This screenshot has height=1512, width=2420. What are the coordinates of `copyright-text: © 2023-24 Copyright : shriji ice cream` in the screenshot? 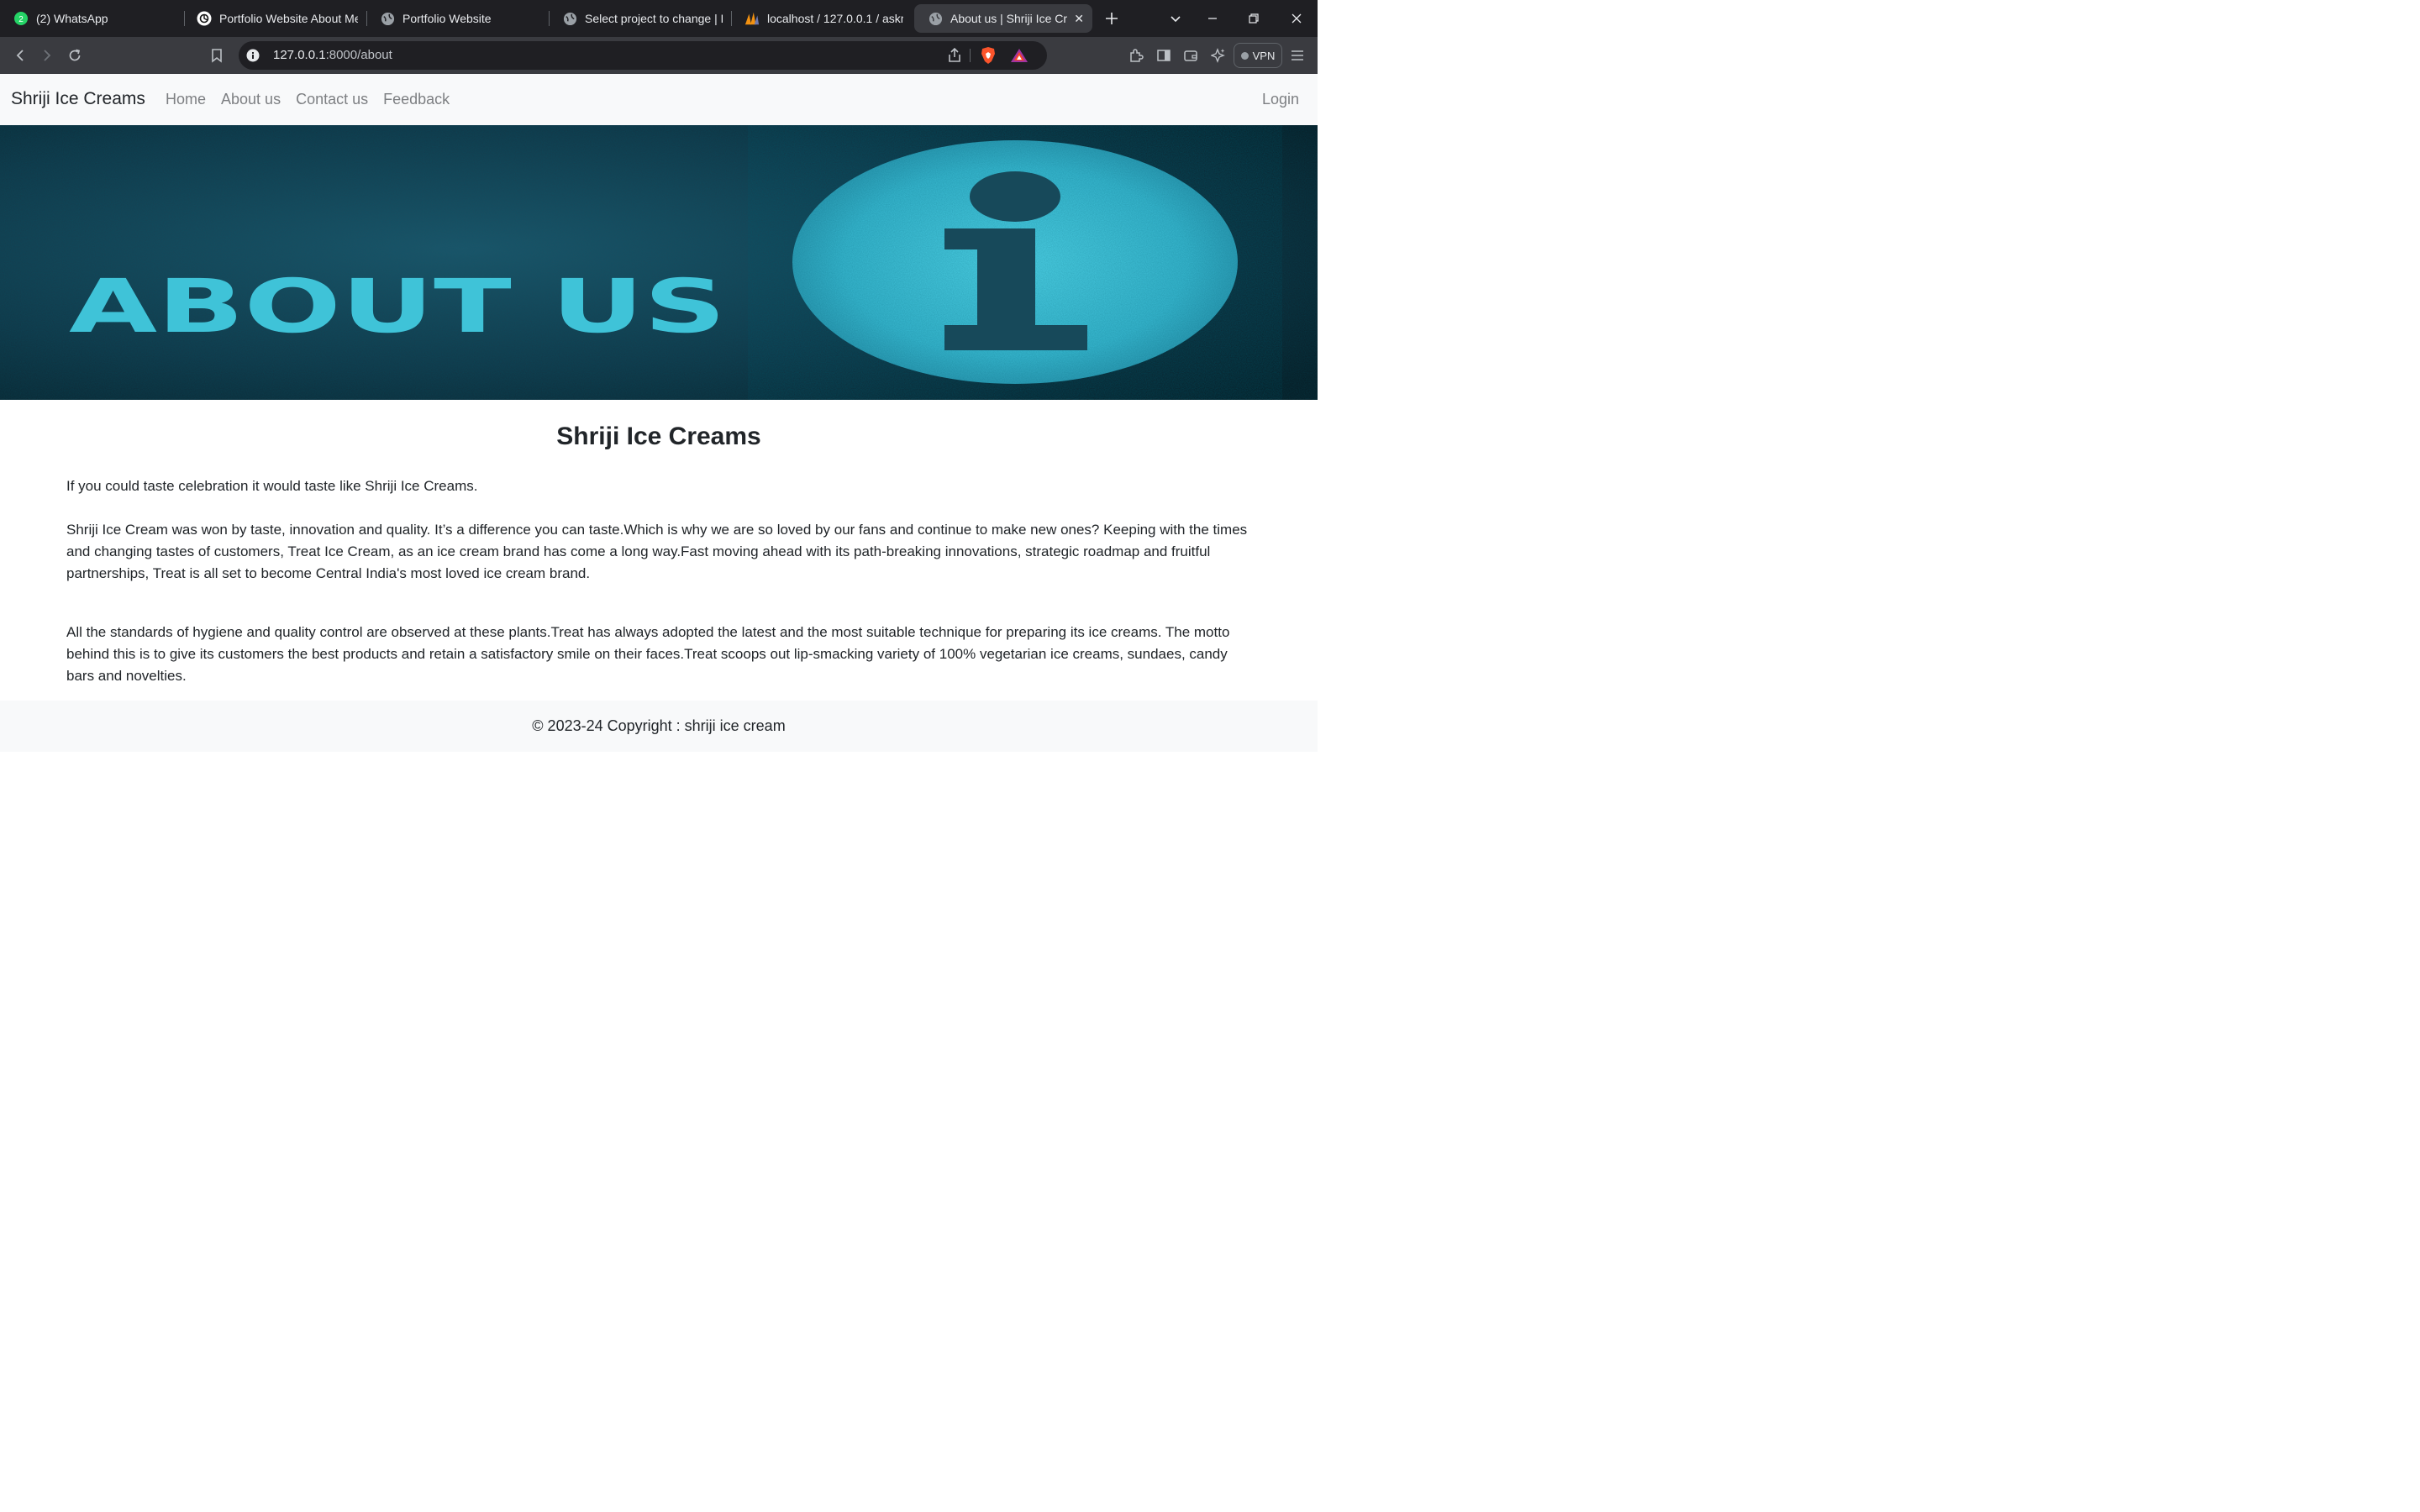 It's located at (659, 725).